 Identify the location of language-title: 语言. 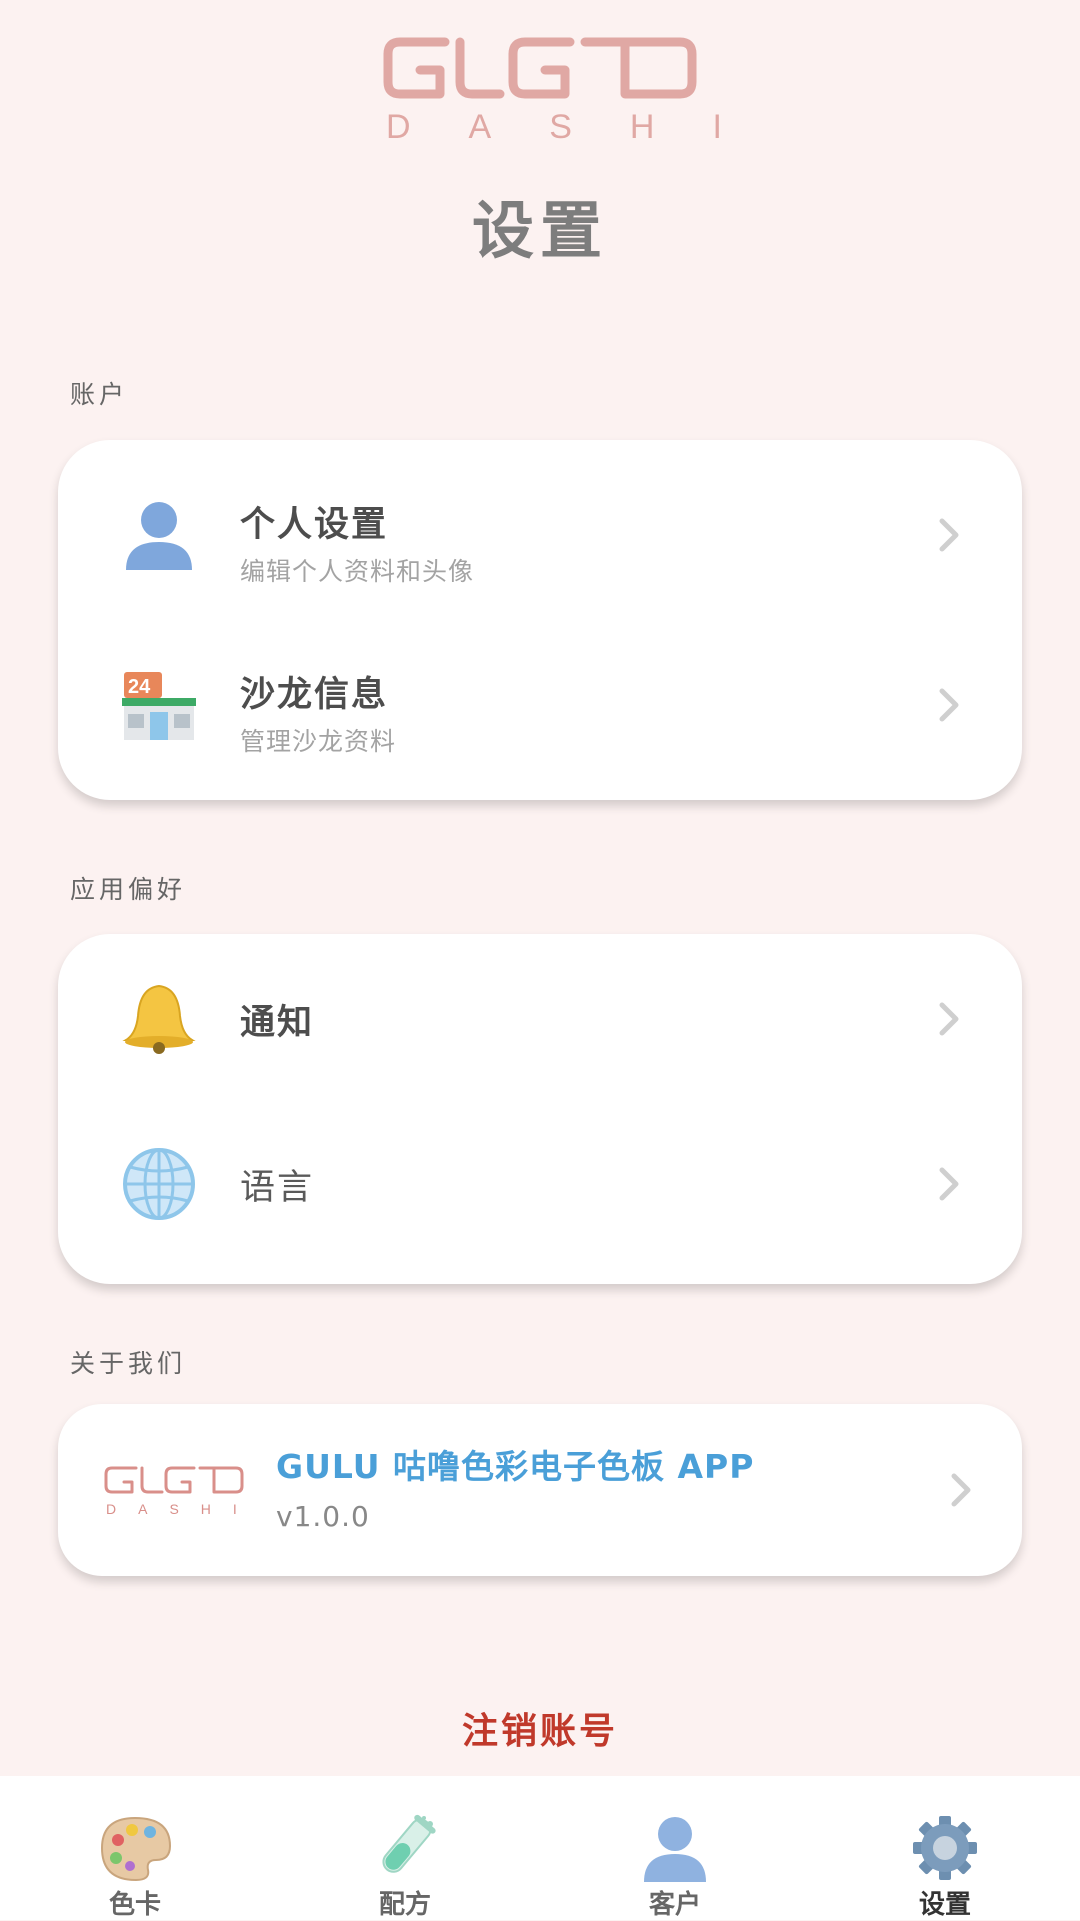
(277, 1188).